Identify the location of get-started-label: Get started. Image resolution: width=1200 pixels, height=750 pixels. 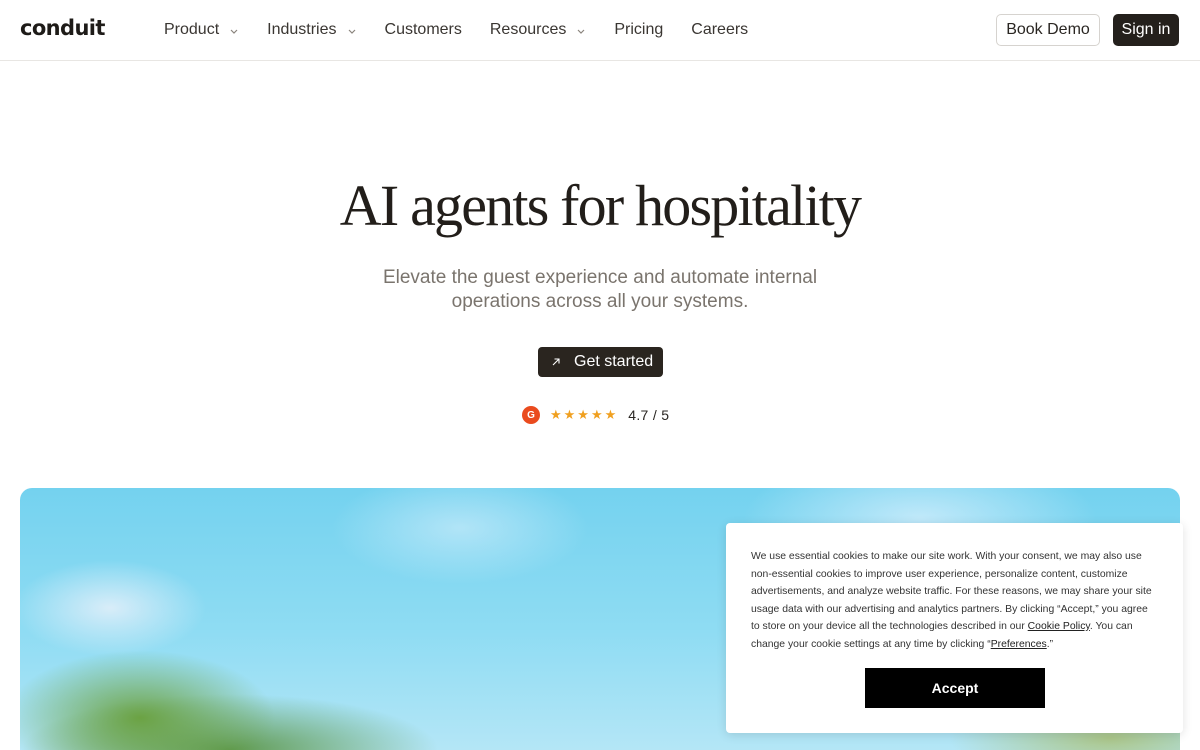
(614, 361).